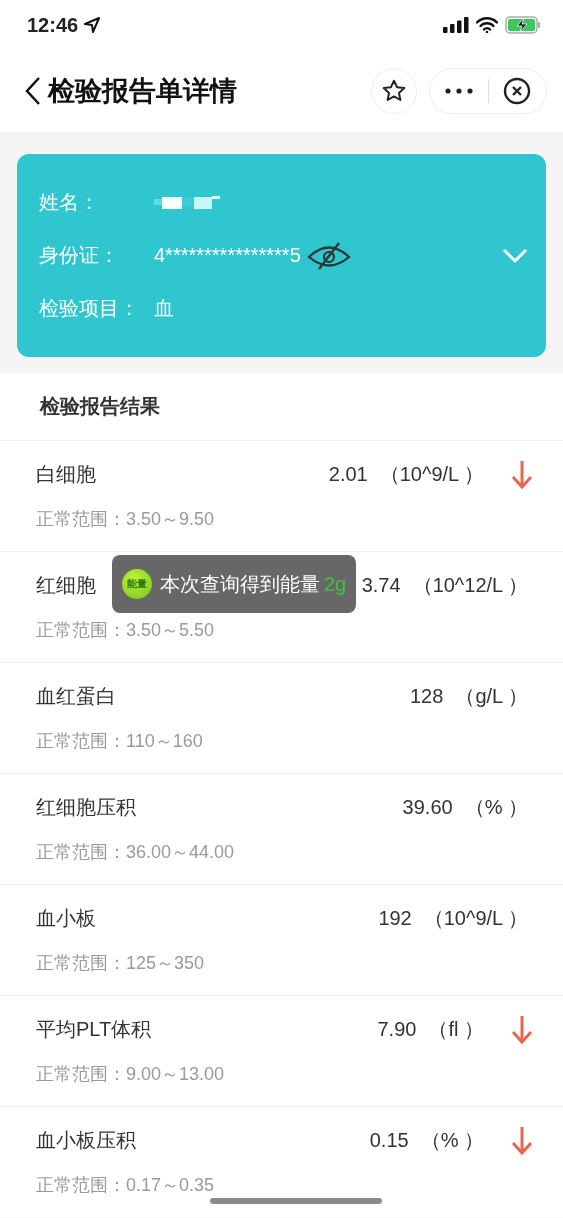 This screenshot has width=563, height=1218. Describe the element at coordinates (470, 585) in the screenshot. I see `test-unit: （10^12/L ）` at that location.